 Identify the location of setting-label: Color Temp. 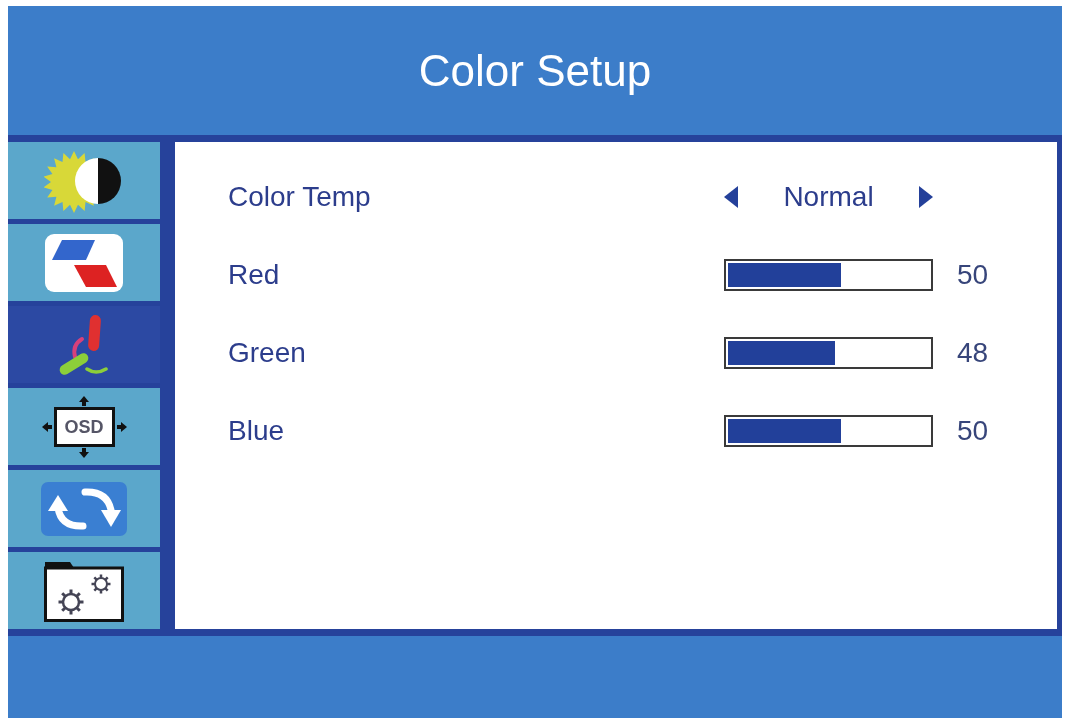
(299, 197).